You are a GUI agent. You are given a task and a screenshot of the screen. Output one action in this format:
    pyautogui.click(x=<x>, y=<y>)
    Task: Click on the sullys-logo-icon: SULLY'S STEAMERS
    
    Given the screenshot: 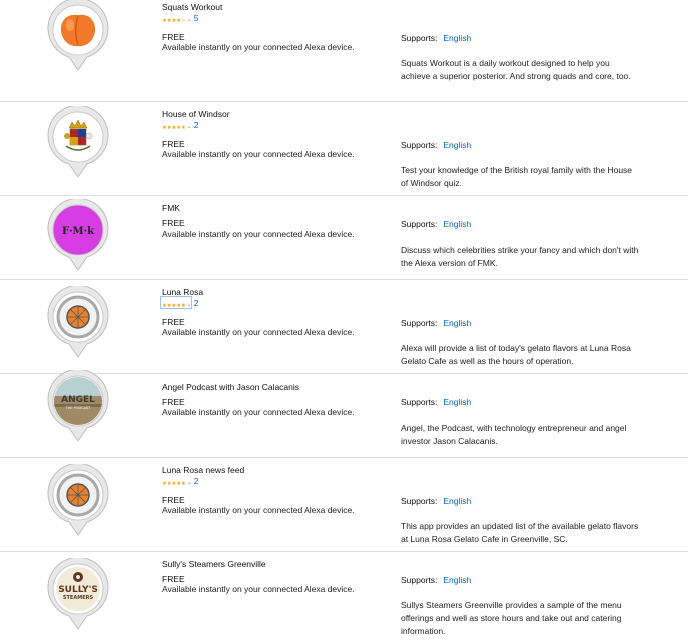 What is the action you would take?
    pyautogui.click(x=78, y=594)
    